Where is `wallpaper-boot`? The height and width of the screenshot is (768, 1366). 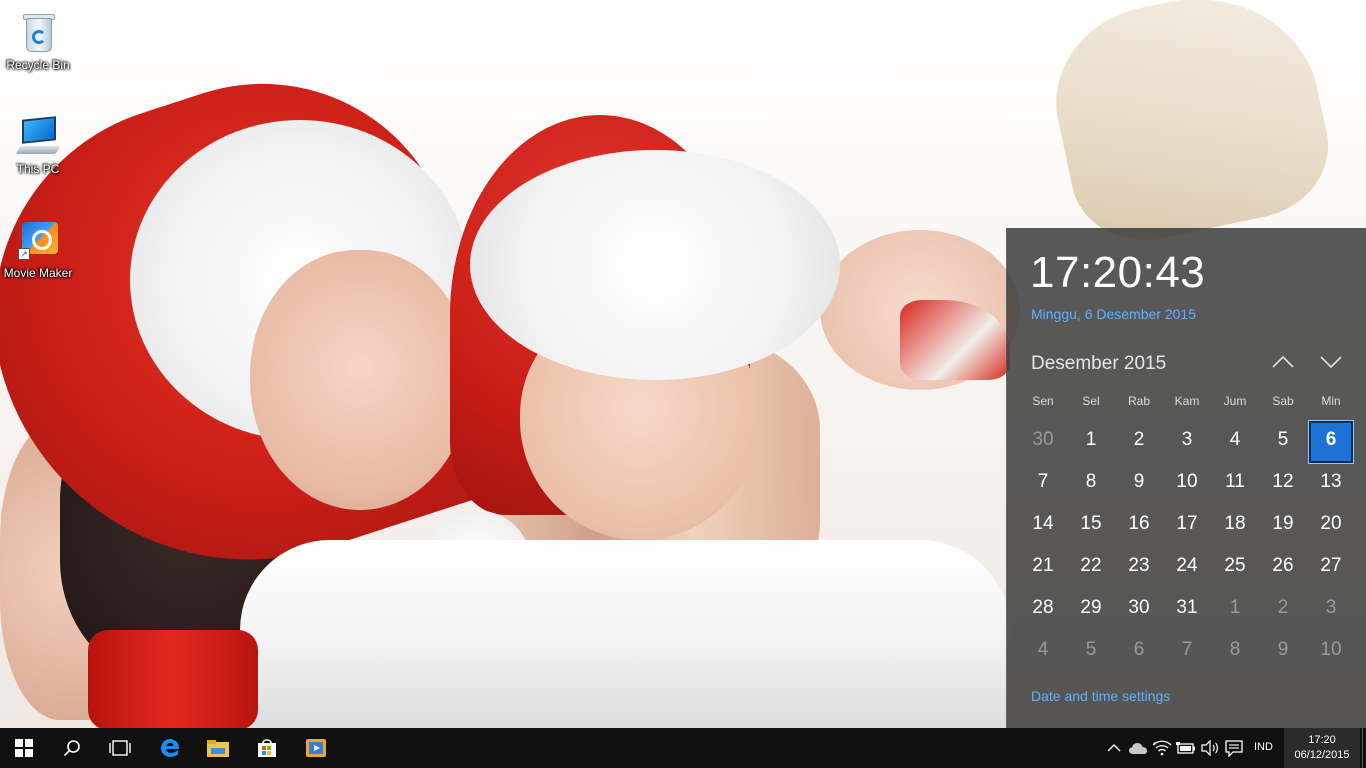 wallpaper-boot is located at coordinates (1190, 127).